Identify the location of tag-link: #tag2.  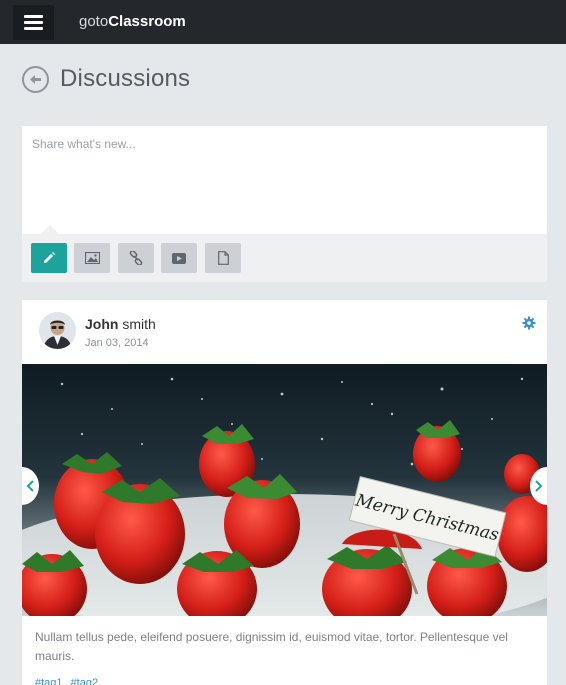
(85, 681).